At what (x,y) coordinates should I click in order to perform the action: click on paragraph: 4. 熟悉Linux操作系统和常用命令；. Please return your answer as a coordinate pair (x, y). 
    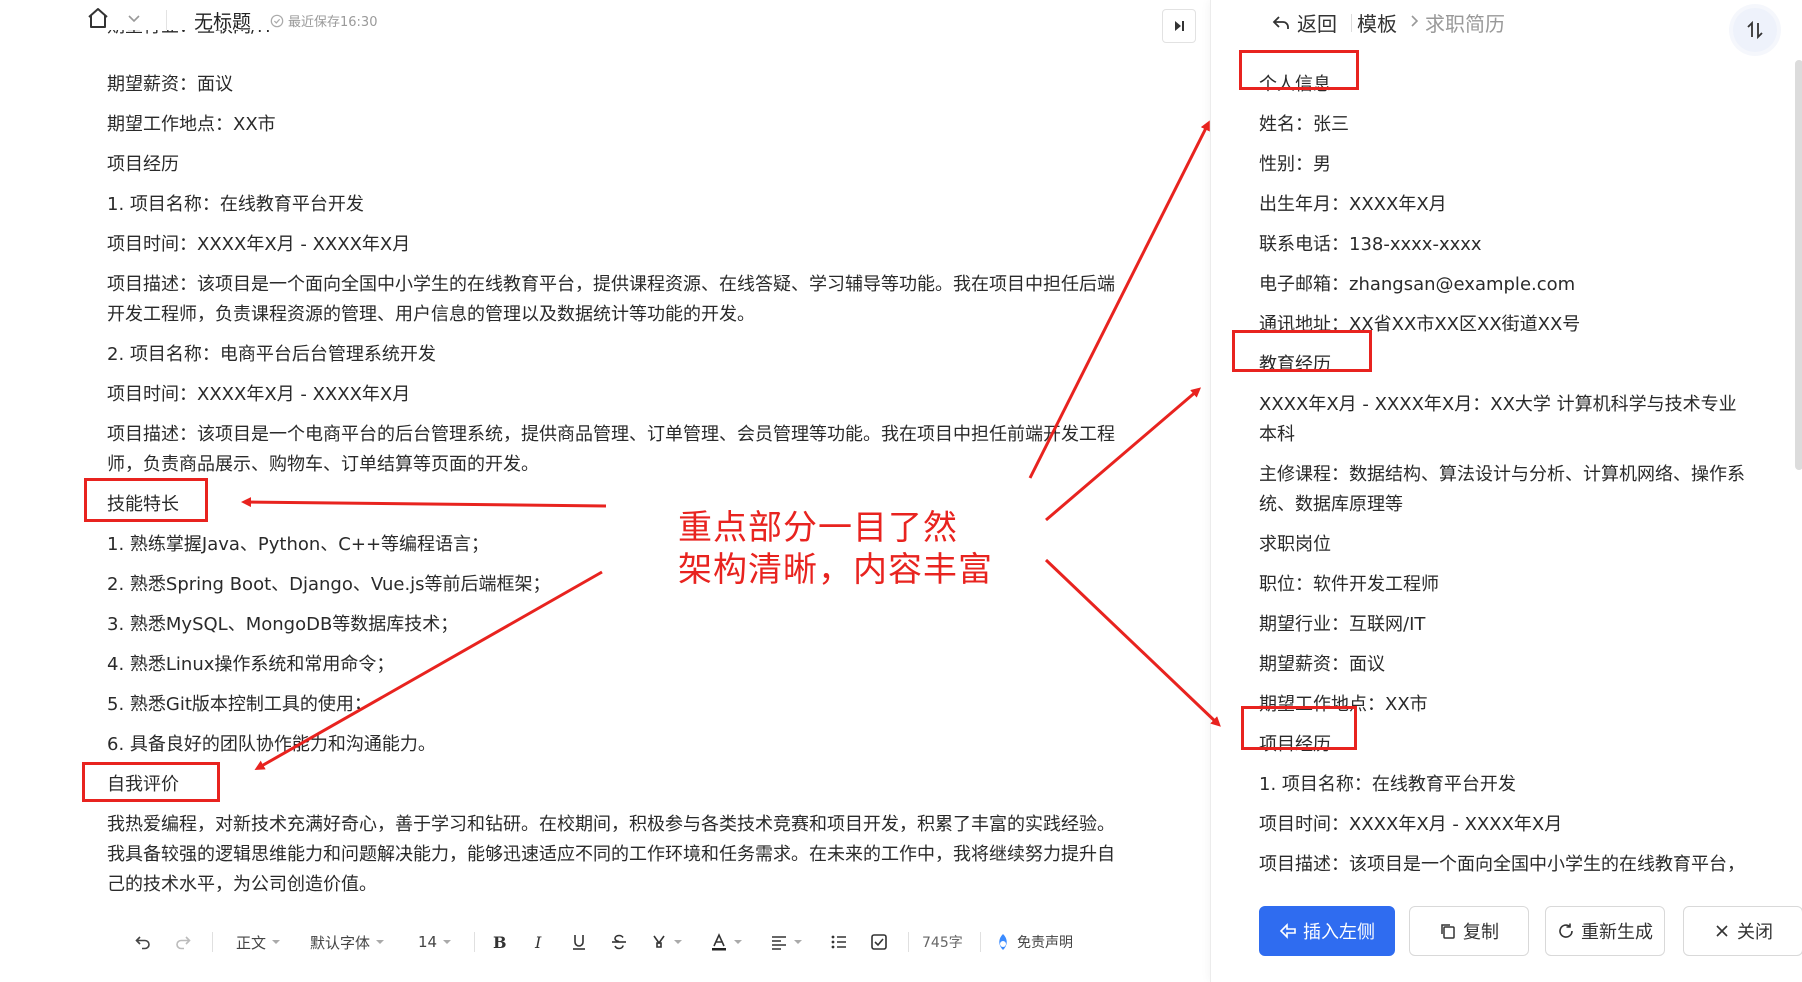
    Looking at the image, I should click on (251, 664).